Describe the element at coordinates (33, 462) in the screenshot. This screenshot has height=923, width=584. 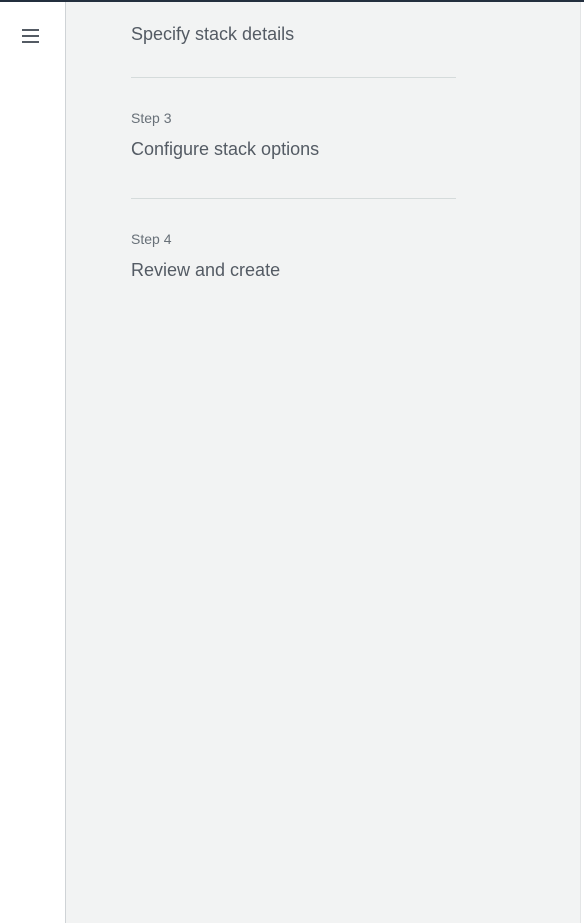
I see `left-rail` at that location.